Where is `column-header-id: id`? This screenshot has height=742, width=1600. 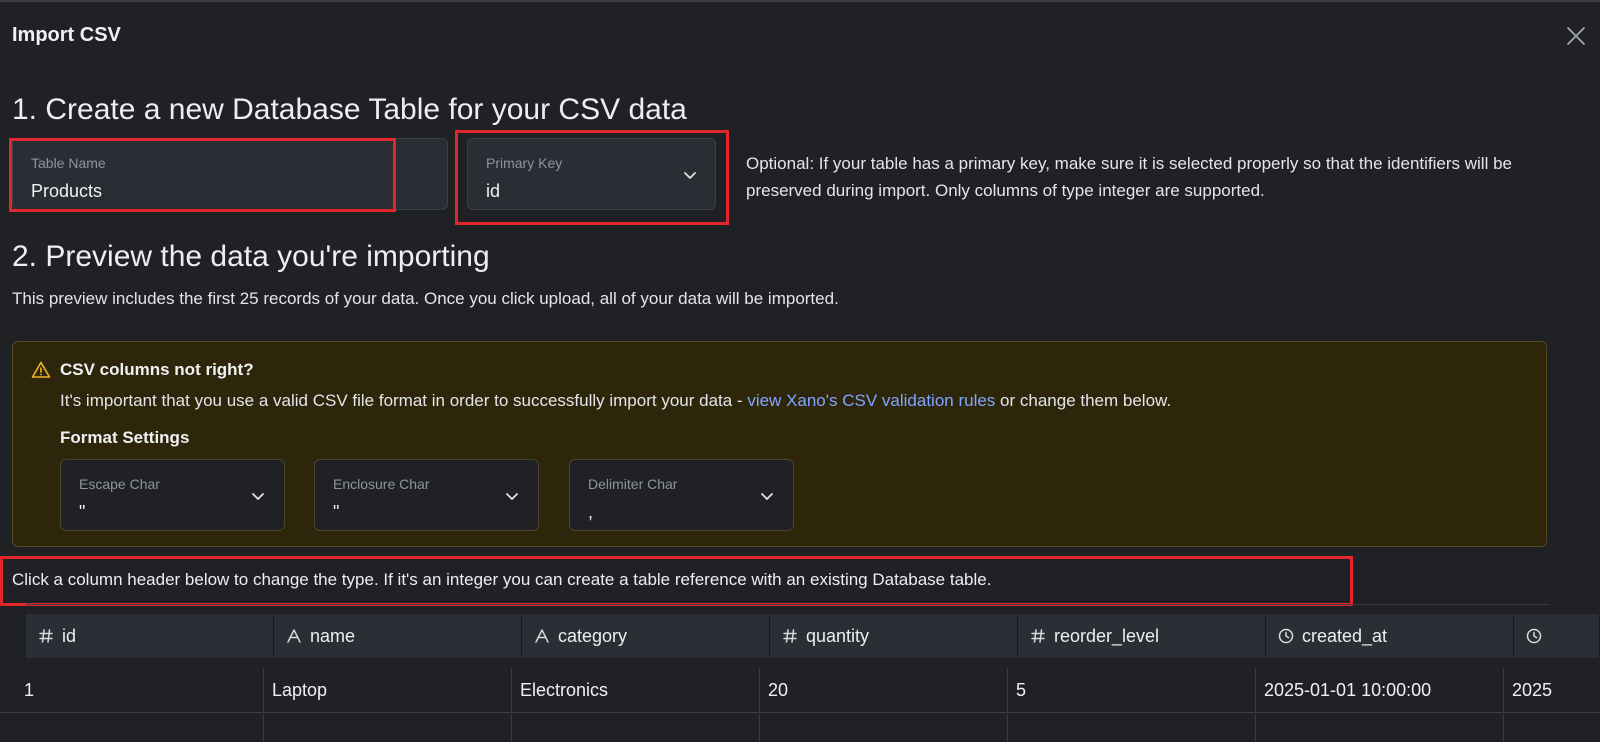
column-header-id: id is located at coordinates (150, 636).